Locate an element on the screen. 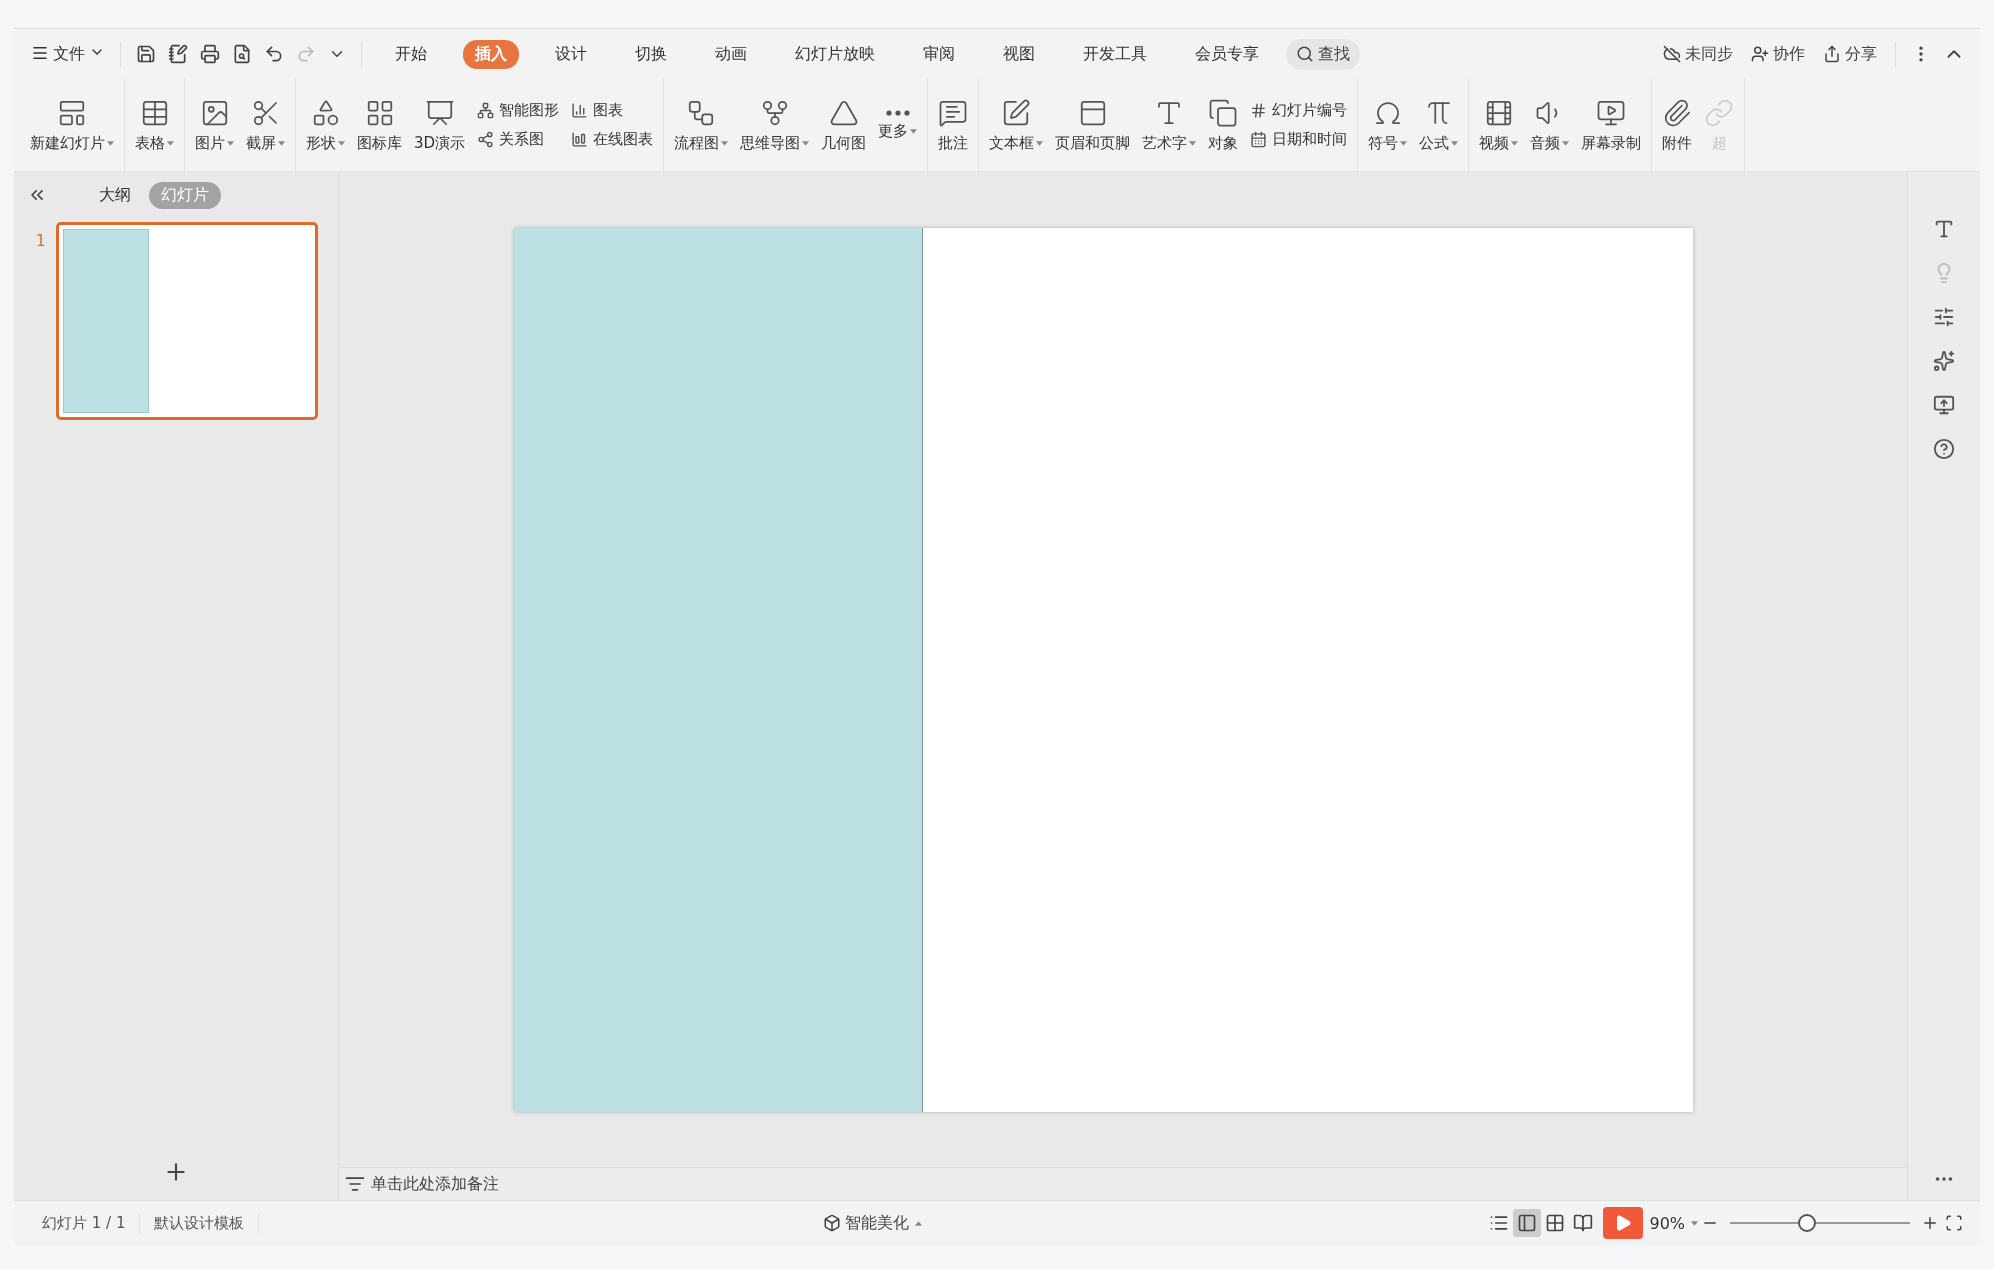  ribbon-tab: 审阅 is located at coordinates (939, 54).